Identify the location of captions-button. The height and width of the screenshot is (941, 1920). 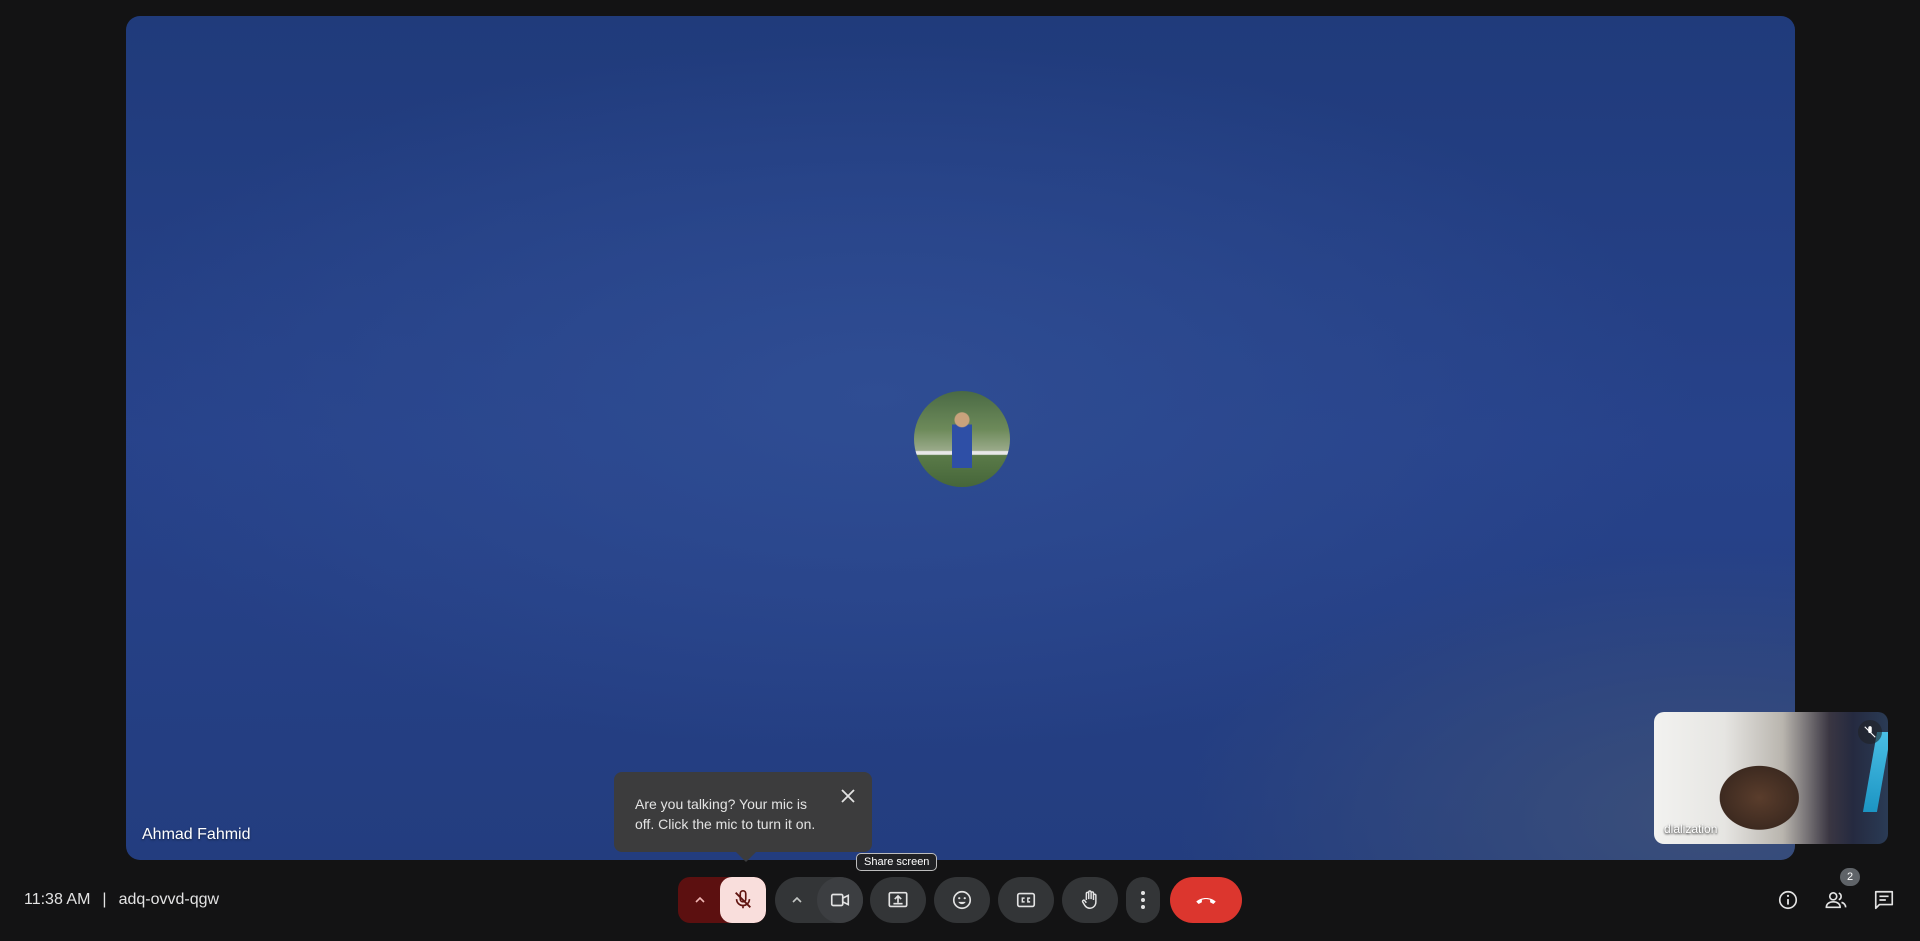
(1026, 900).